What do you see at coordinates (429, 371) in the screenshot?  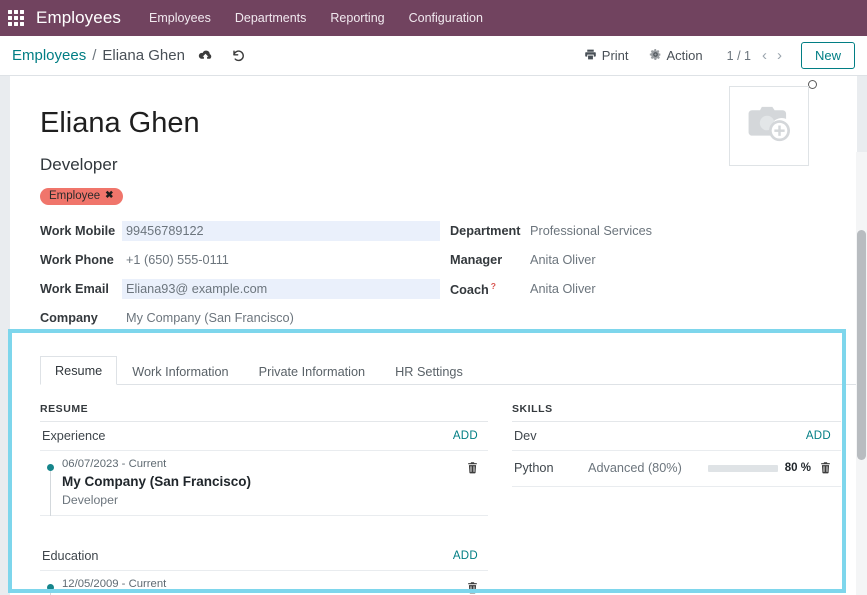 I see `tab-hr-settings: HR Settings` at bounding box center [429, 371].